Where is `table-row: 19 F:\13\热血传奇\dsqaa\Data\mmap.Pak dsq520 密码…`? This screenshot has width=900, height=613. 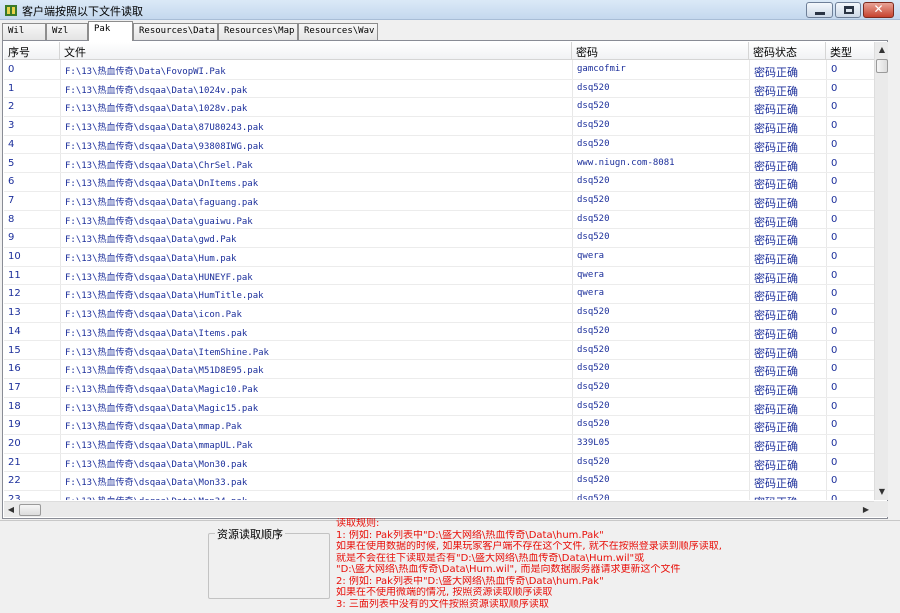
table-row: 19 F:\13\热血传奇\dsqaa\Data\mmap.Pak dsq520 密码… is located at coordinates (439, 425).